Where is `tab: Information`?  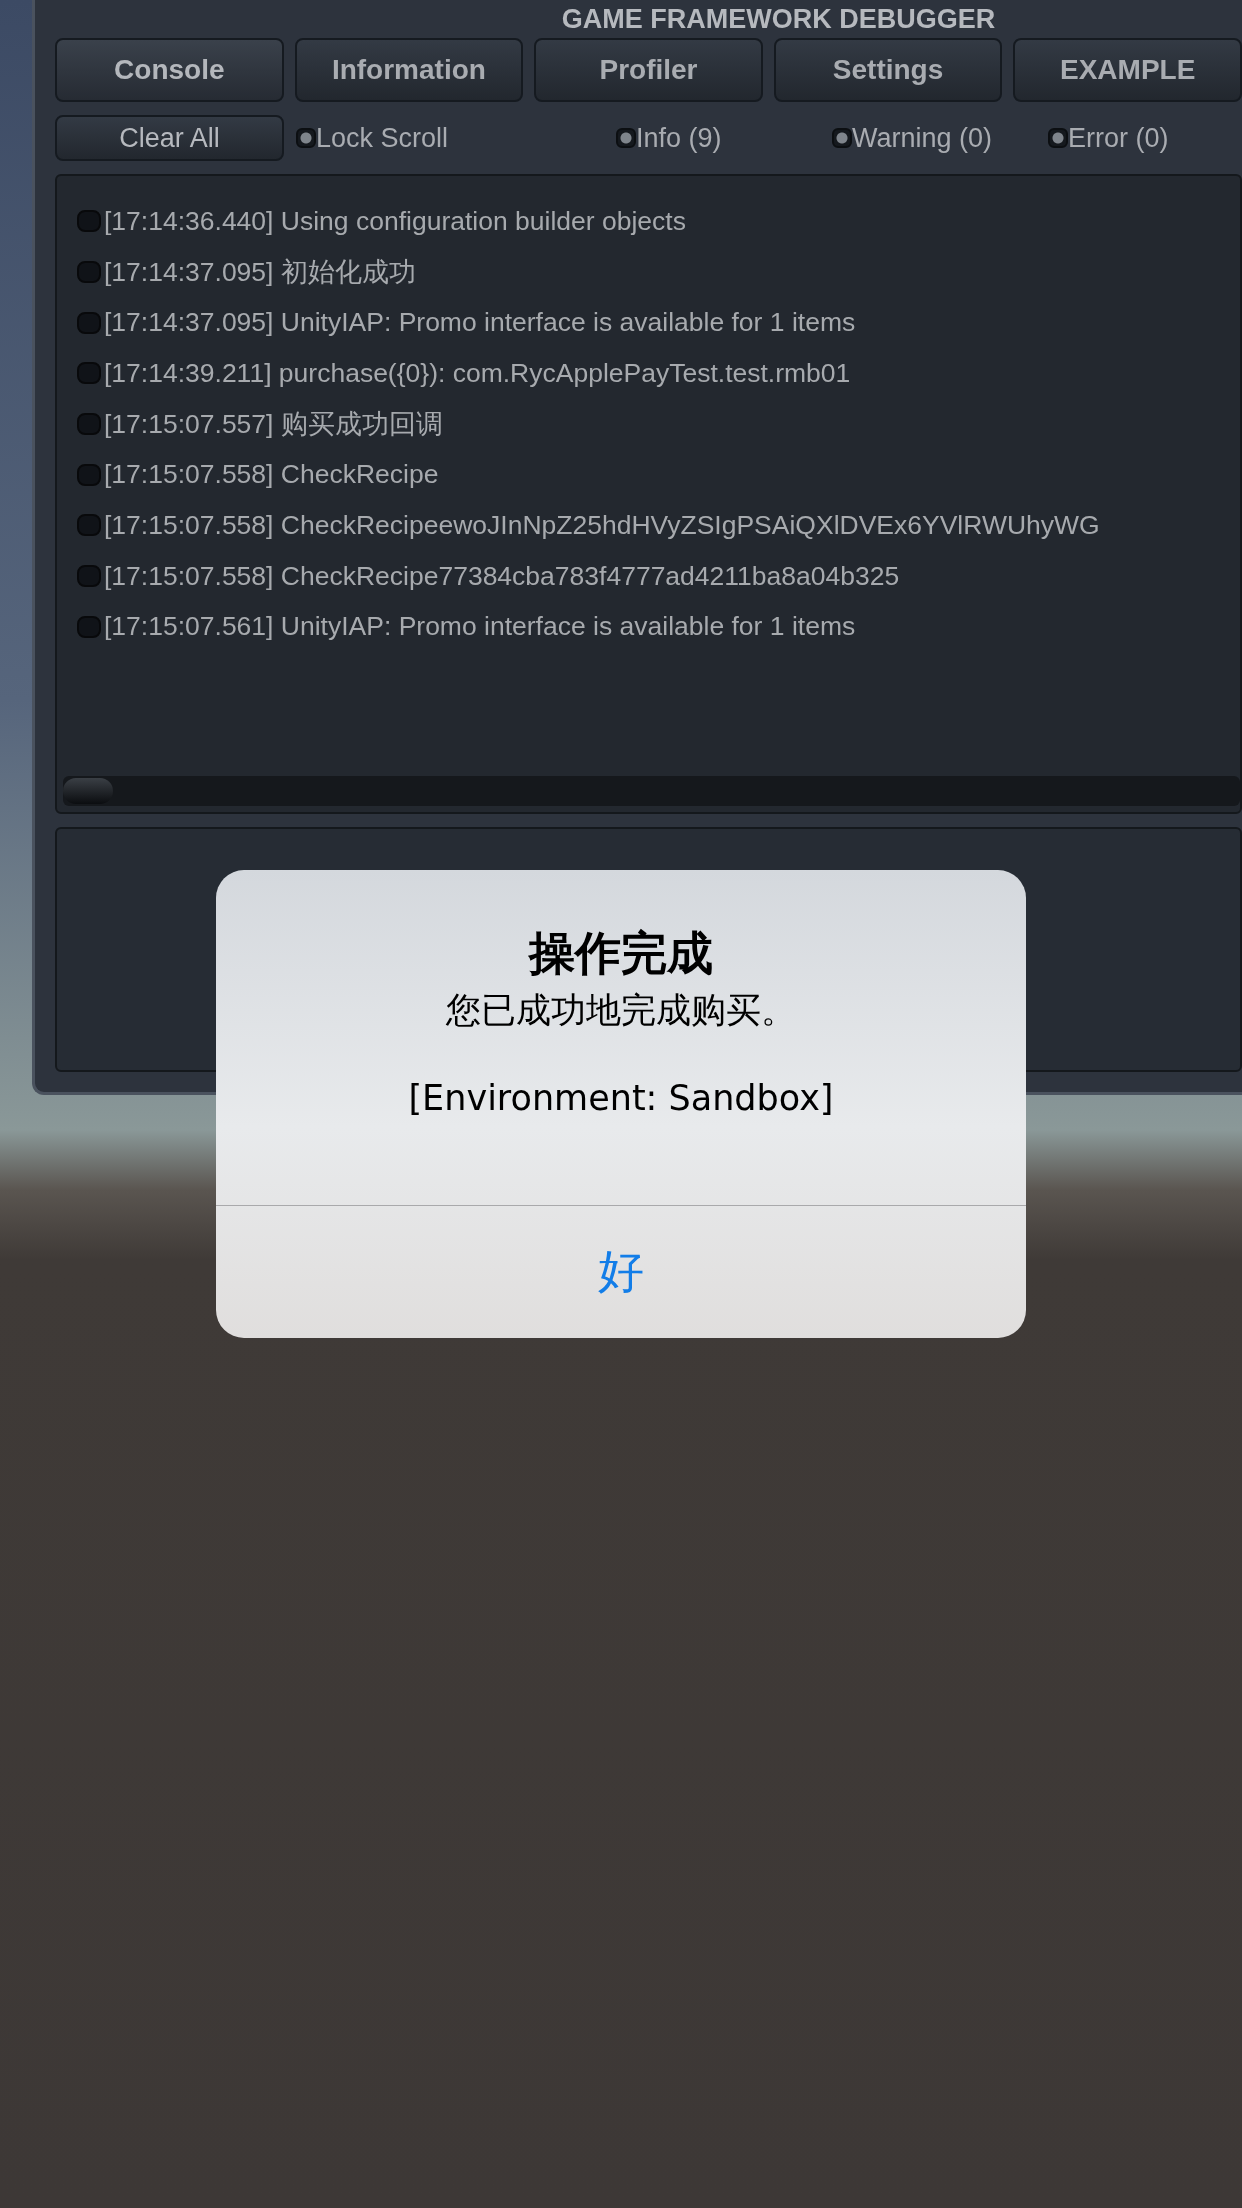
tab: Information is located at coordinates (409, 70).